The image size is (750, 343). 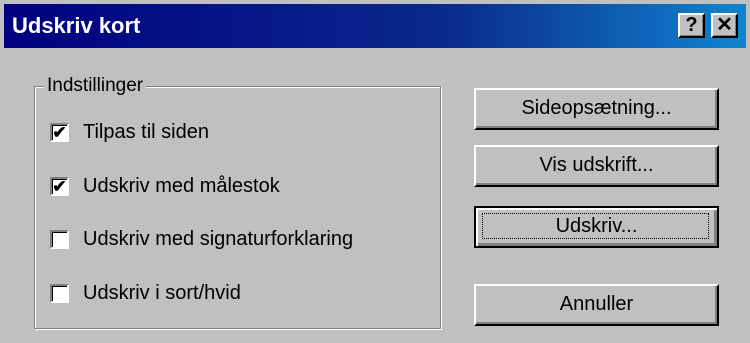 I want to click on help-button: ?, so click(x=691, y=25).